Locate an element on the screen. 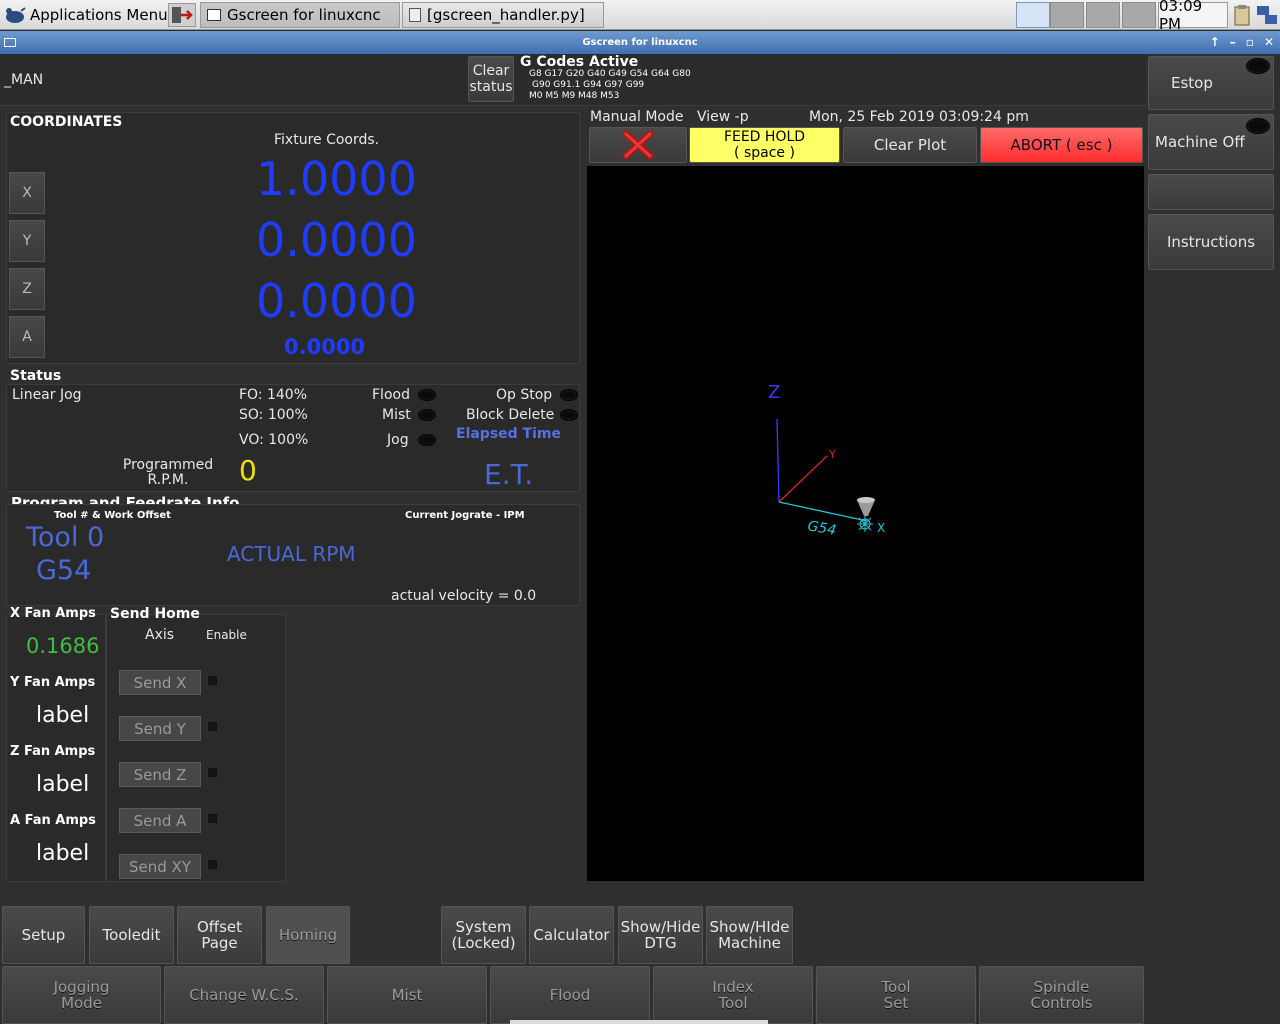 This screenshot has width=1280, height=1024. xfce-mouse-icon is located at coordinates (16, 15).